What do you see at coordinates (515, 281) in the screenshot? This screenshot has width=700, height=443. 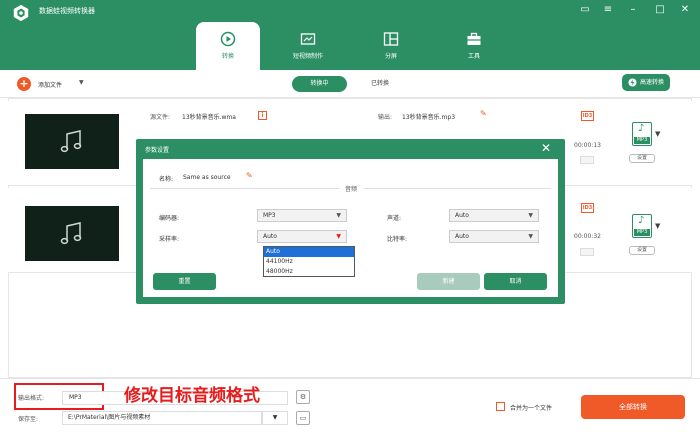 I see `cancel-button: 取消` at bounding box center [515, 281].